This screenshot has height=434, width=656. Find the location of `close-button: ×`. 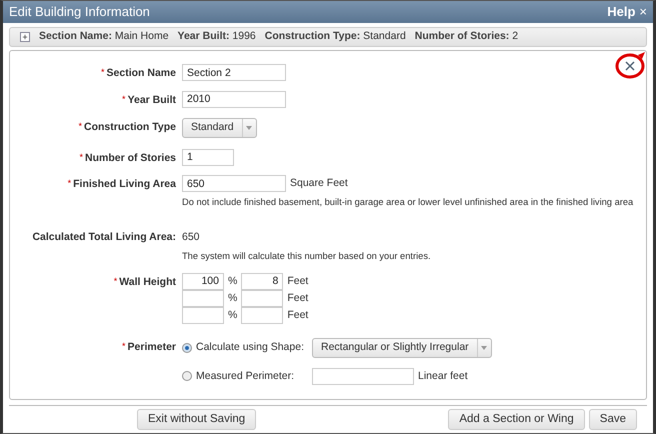

close-button: × is located at coordinates (643, 12).